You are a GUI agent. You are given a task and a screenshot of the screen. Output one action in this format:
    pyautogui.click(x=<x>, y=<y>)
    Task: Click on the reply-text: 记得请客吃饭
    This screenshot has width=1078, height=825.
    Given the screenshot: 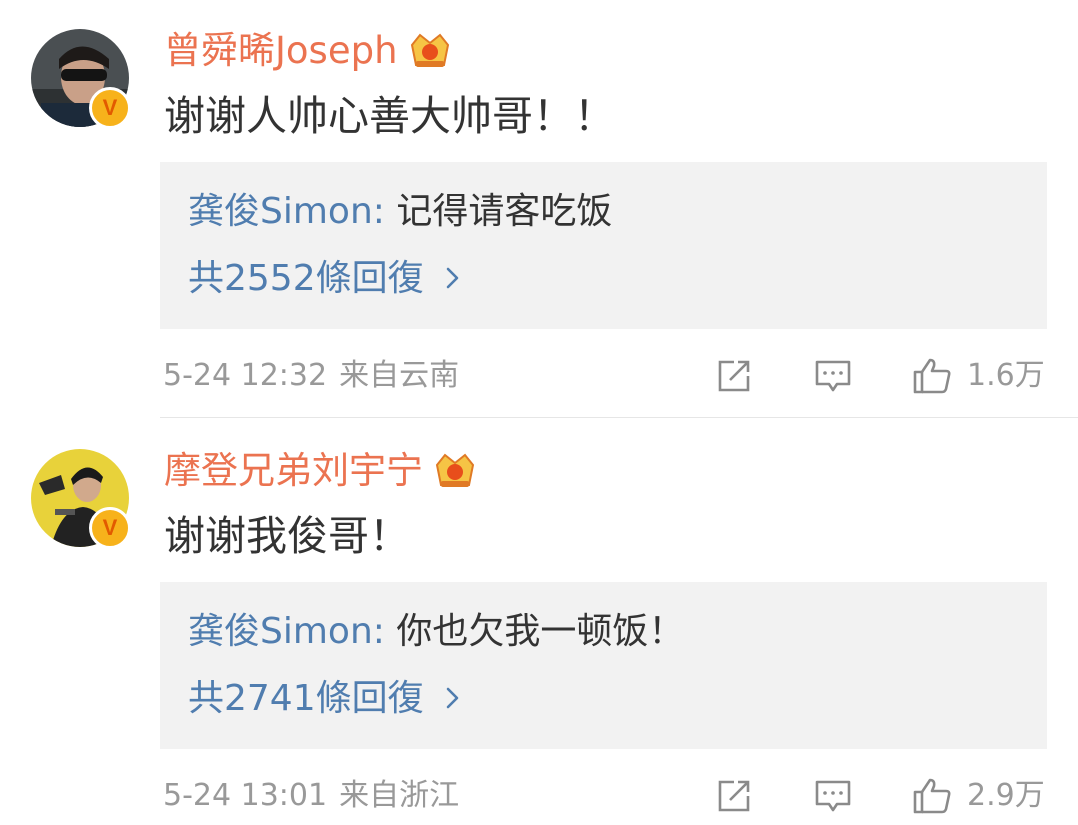 What is the action you would take?
    pyautogui.click(x=504, y=211)
    